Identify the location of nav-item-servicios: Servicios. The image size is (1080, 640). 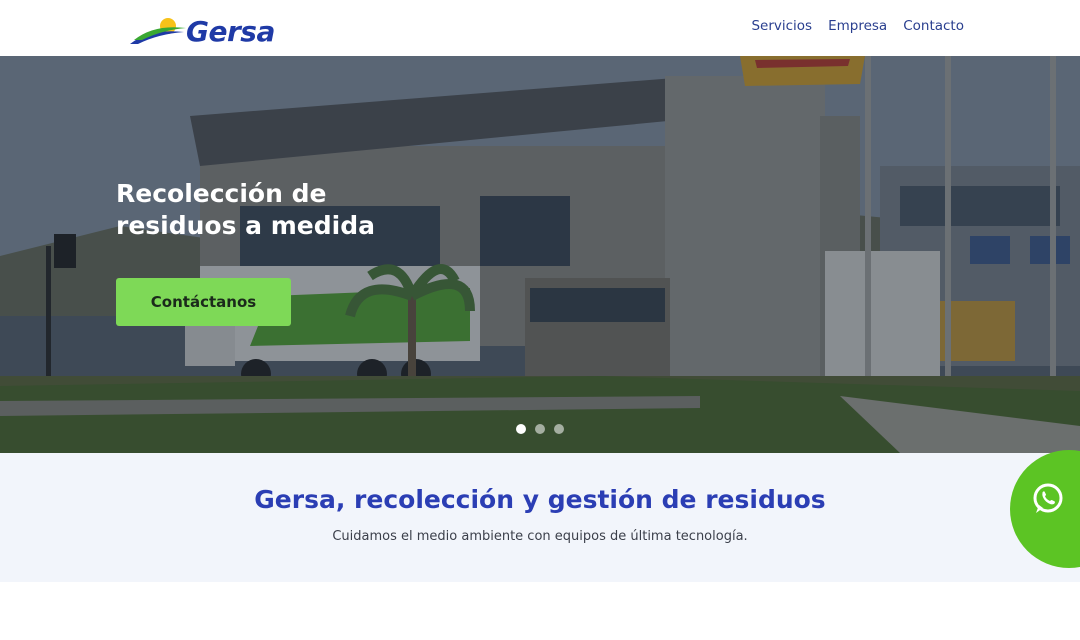
(781, 26).